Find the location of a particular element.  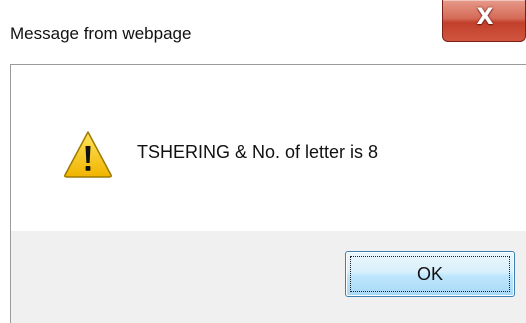

ok-button: OK is located at coordinates (430, 274).